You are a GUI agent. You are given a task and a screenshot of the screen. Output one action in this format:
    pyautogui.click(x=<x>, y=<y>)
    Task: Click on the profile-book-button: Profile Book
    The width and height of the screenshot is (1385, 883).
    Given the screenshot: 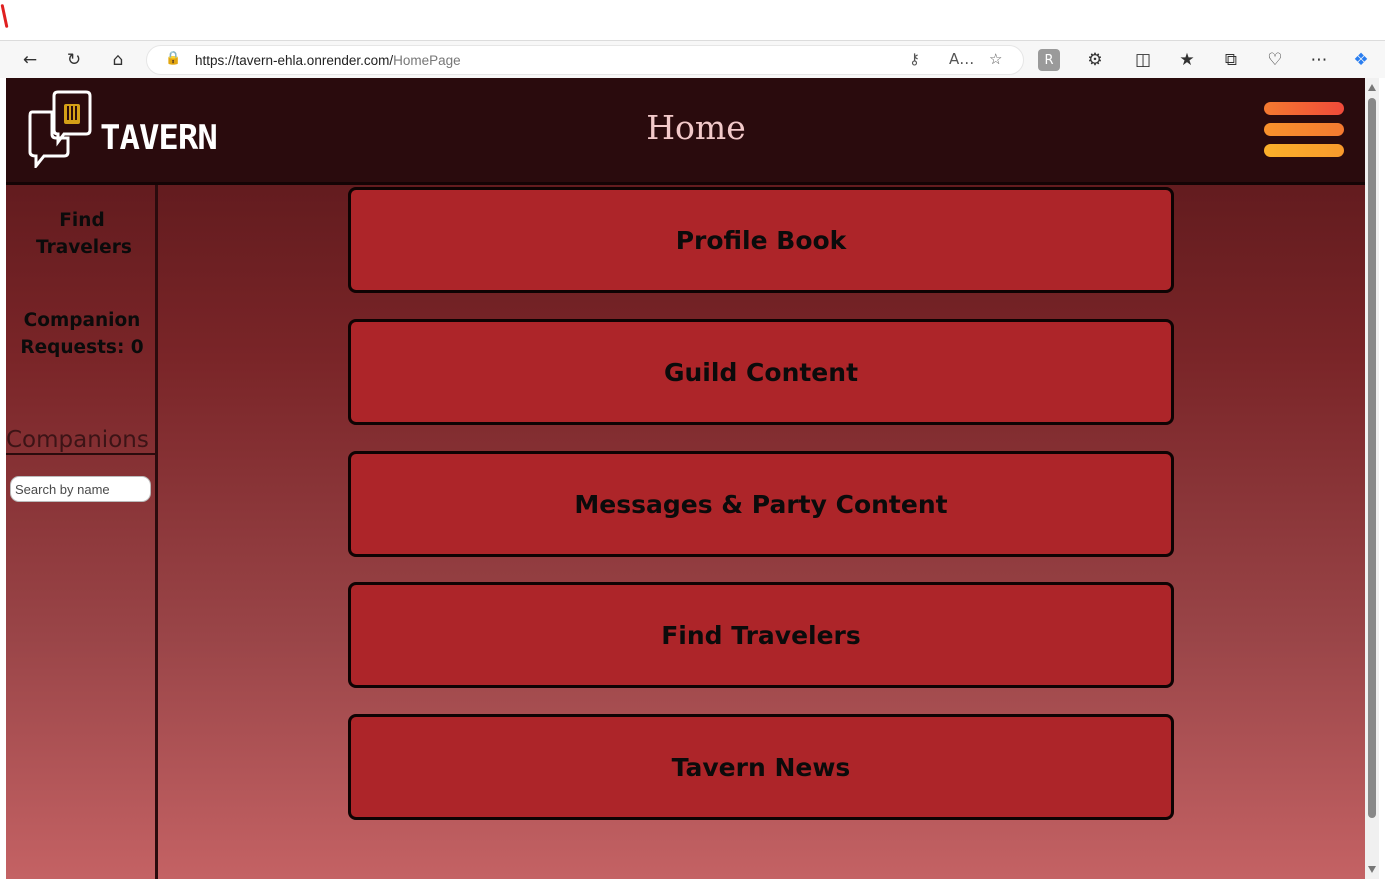 What is the action you would take?
    pyautogui.click(x=761, y=240)
    